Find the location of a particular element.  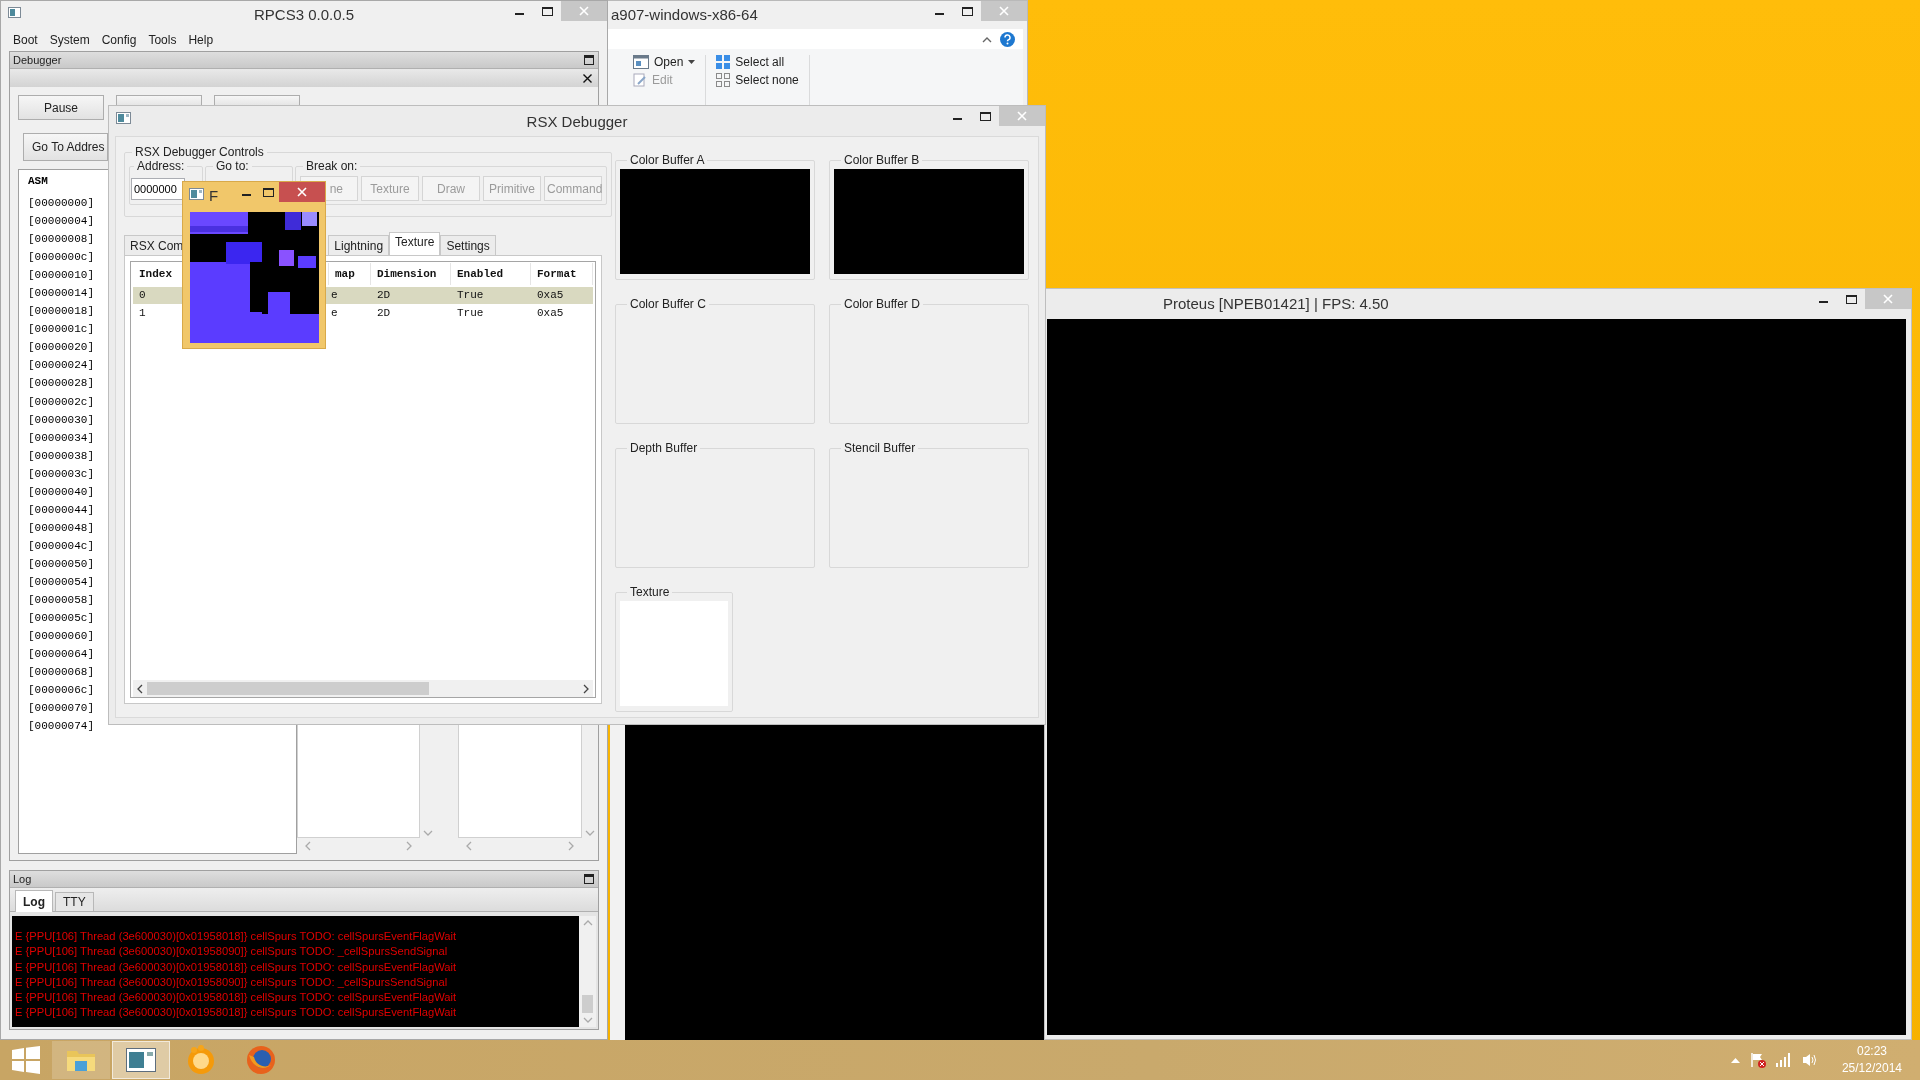

speaker-icon is located at coordinates (1809, 1060).